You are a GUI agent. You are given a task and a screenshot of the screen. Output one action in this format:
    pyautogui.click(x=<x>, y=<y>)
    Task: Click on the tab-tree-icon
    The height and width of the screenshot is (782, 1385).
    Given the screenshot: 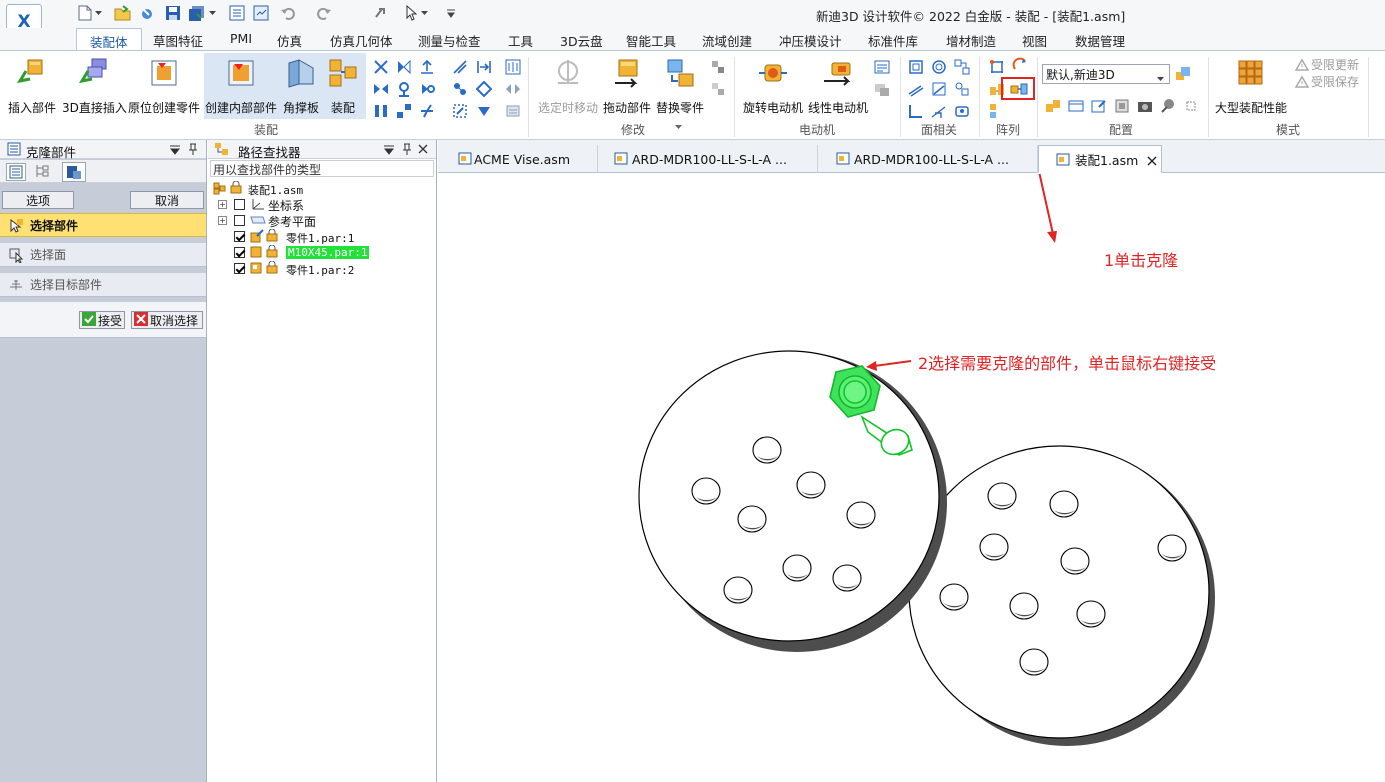 What is the action you would take?
    pyautogui.click(x=43, y=172)
    